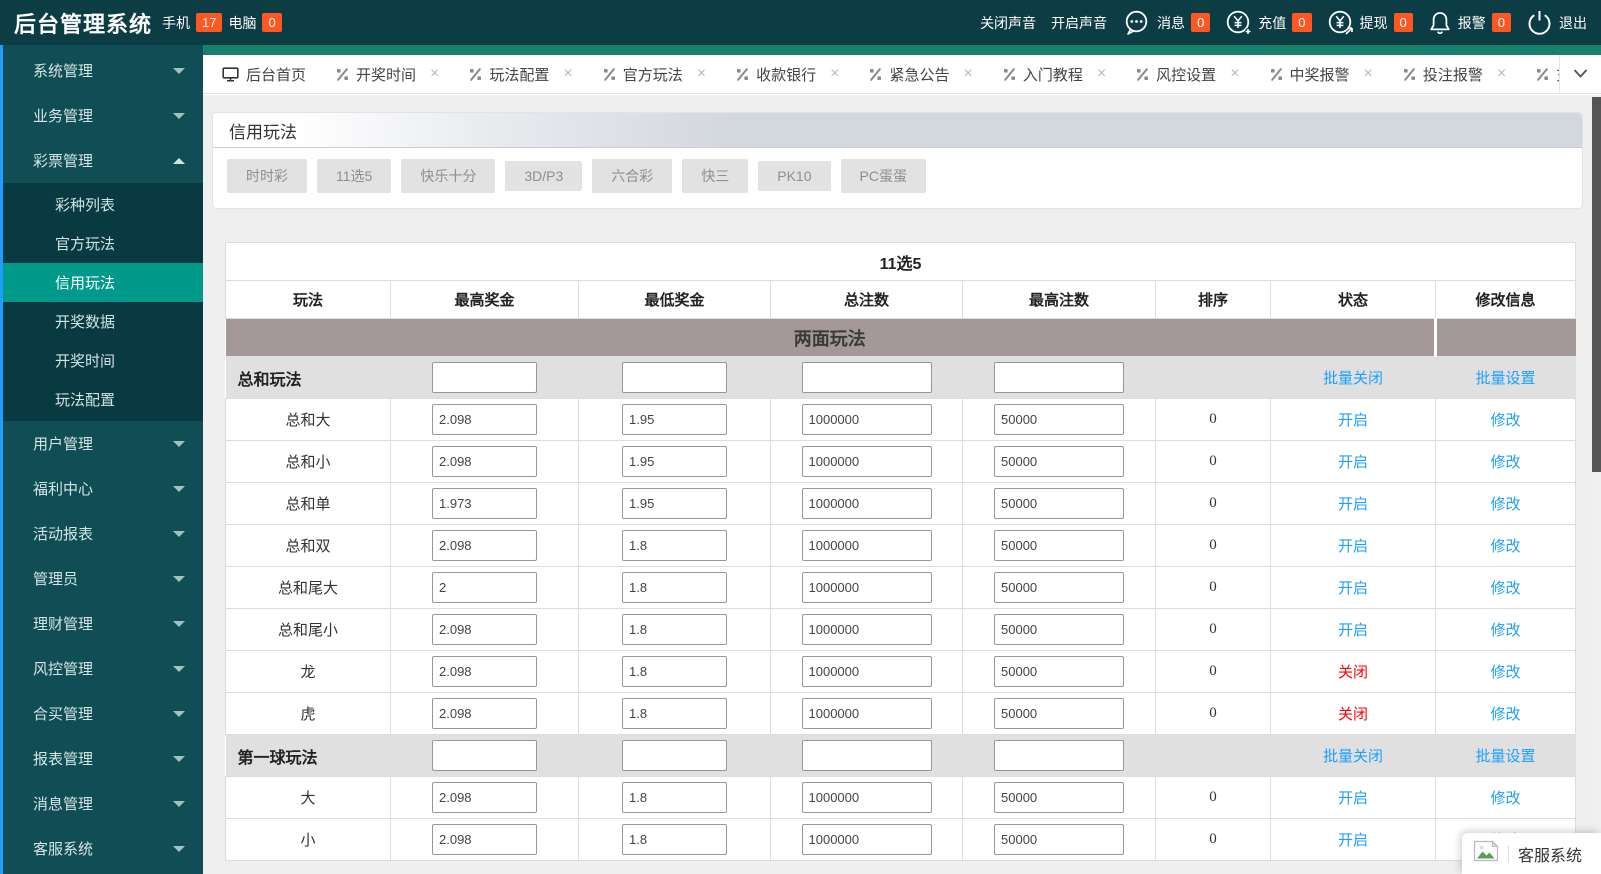 The height and width of the screenshot is (874, 1601). Describe the element at coordinates (1054, 74) in the screenshot. I see `tab-6: 入门教程 ×` at that location.